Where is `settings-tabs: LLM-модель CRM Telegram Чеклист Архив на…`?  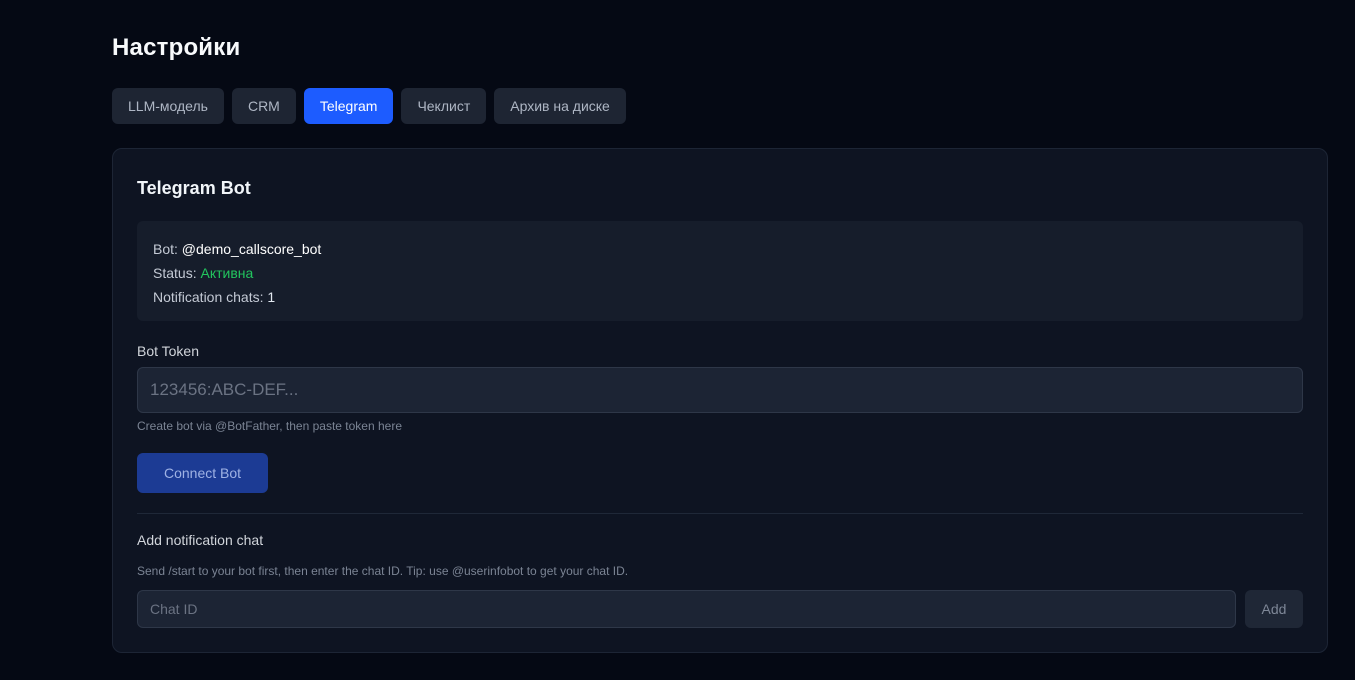 settings-tabs: LLM-модель CRM Telegram Чеклист Архив на… is located at coordinates (369, 106).